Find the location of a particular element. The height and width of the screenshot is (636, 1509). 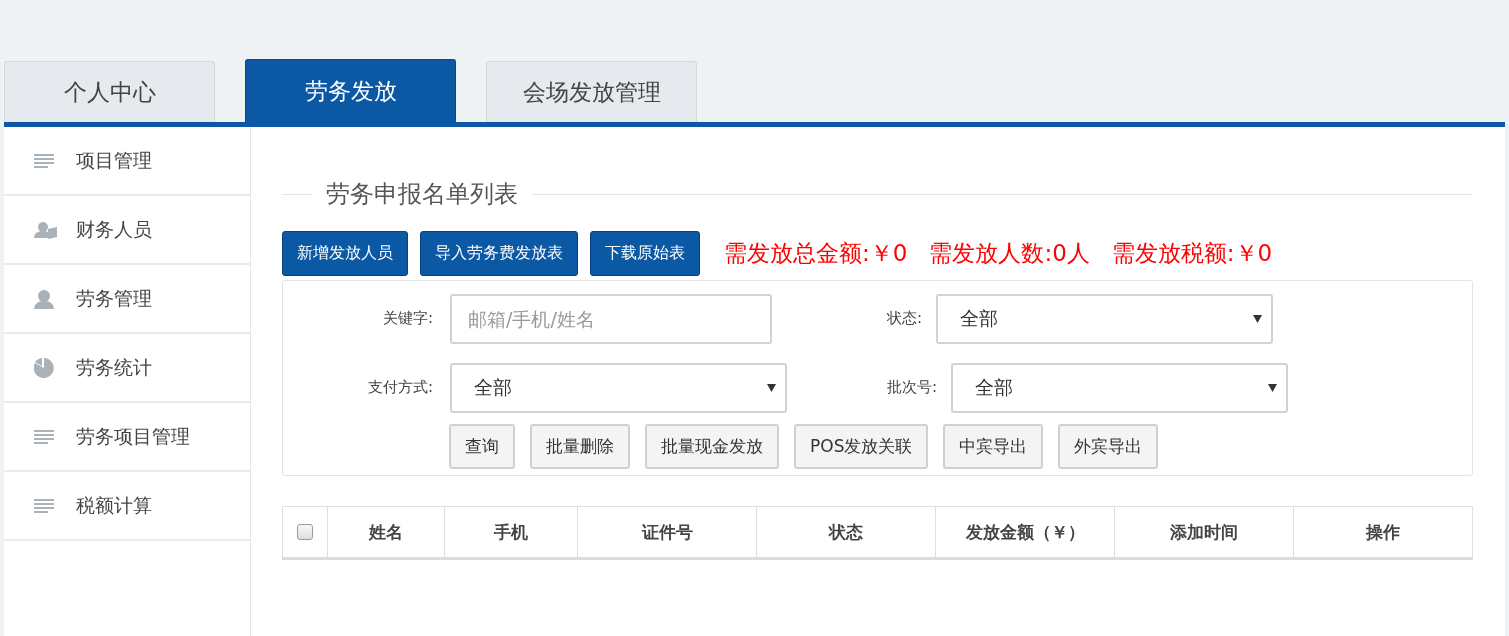

filter-button: 批量删除 is located at coordinates (580, 446).